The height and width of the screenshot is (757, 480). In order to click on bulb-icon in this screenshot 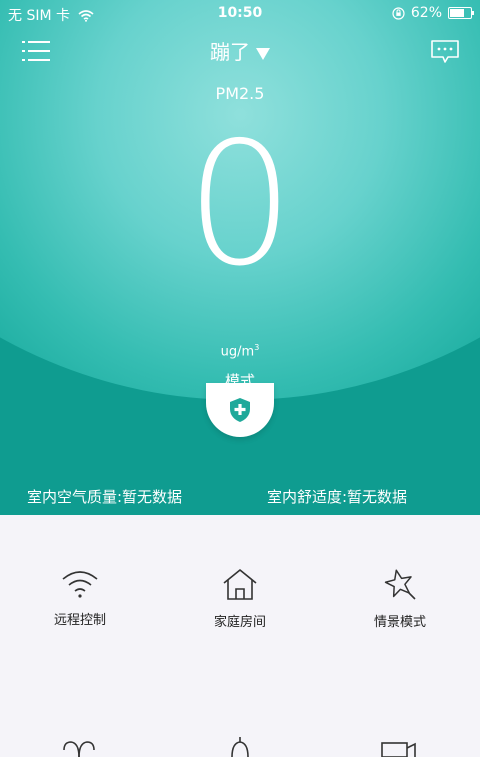, I will do `click(240, 747)`.